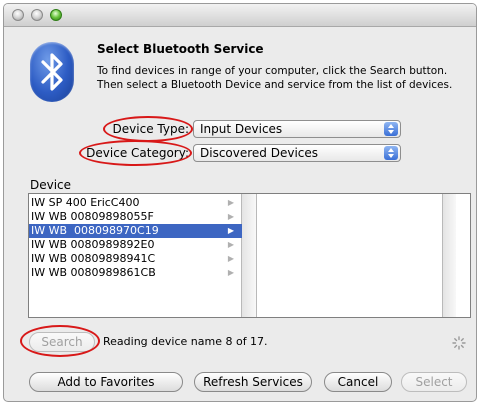 The width and height of the screenshot is (480, 405). What do you see at coordinates (93, 272) in the screenshot?
I see `device-name: IW WB 0080989861CB` at bounding box center [93, 272].